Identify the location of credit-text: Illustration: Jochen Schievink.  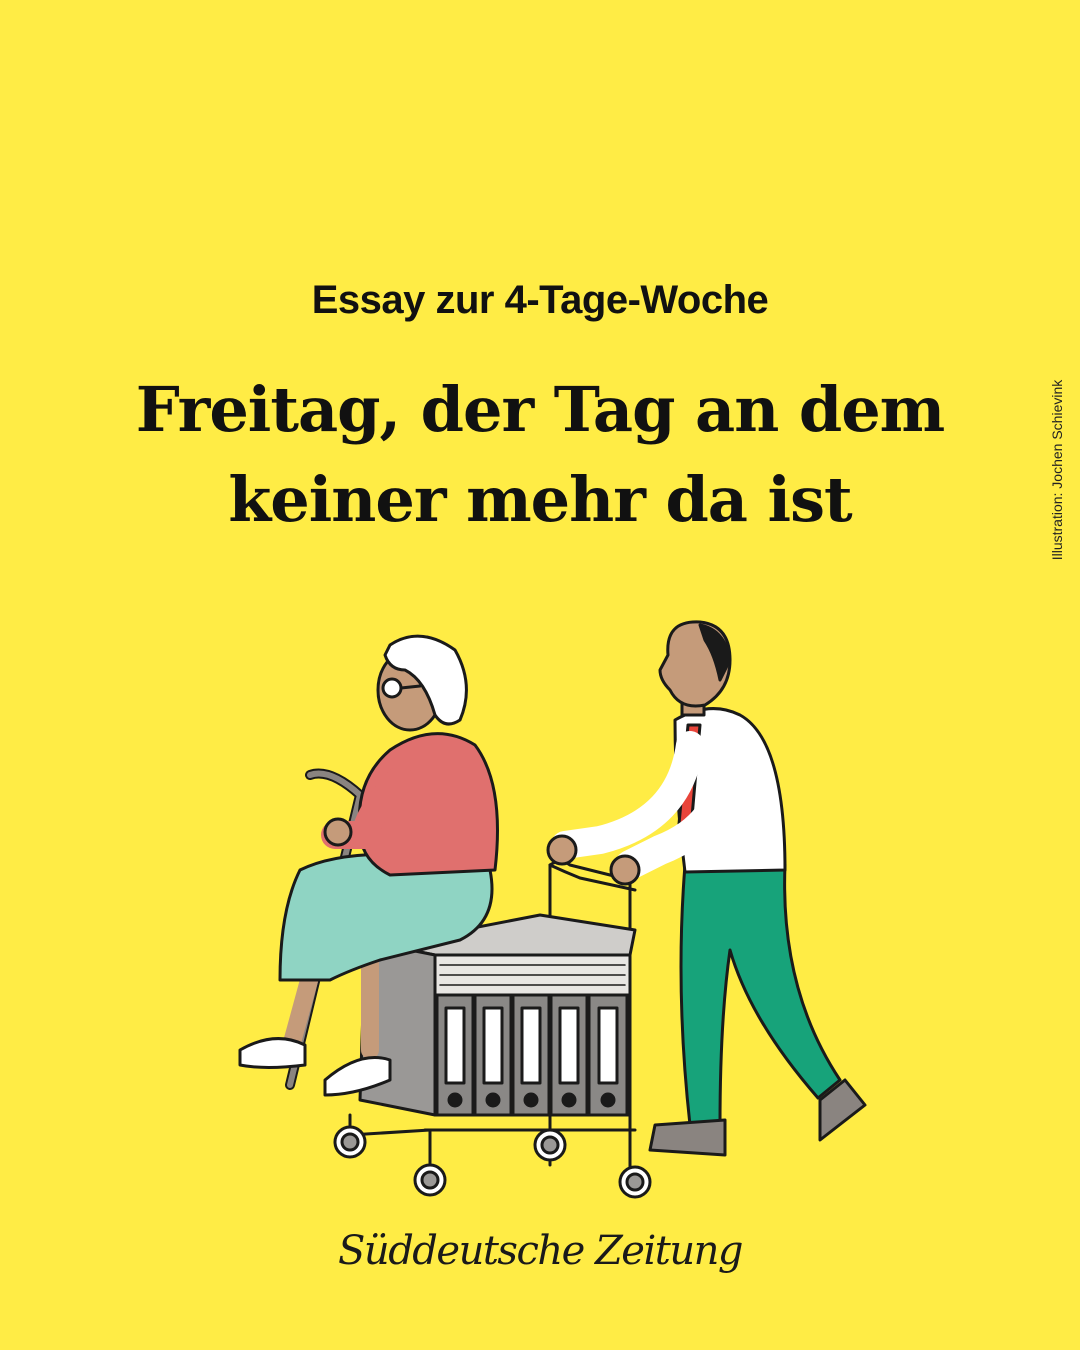
(1057, 470).